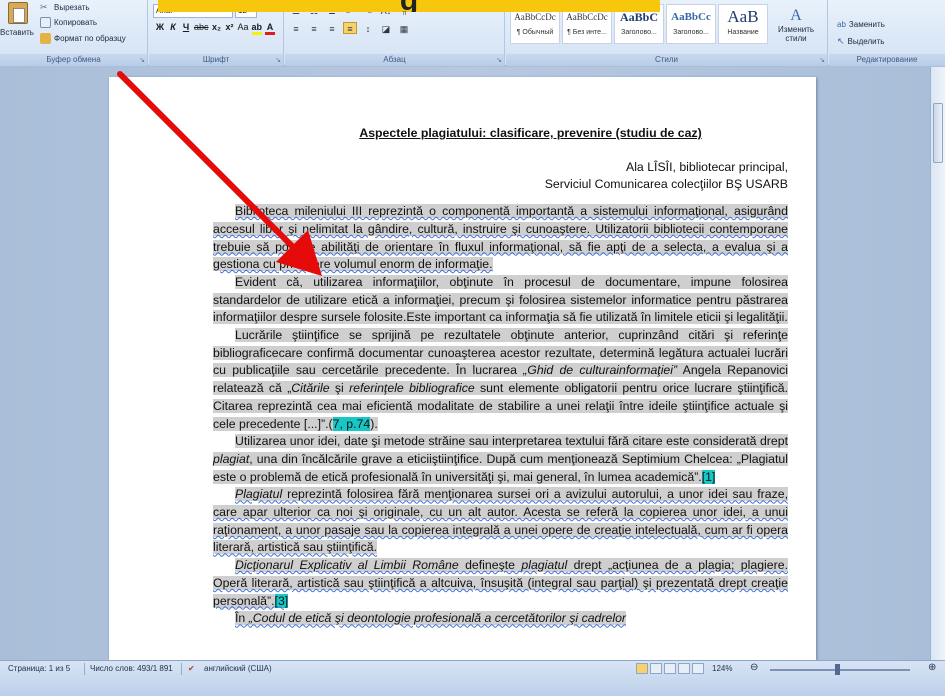  What do you see at coordinates (600, 370) in the screenshot?
I see `paragraph-3-italic: „Ghid de culturainformaţiei”` at bounding box center [600, 370].